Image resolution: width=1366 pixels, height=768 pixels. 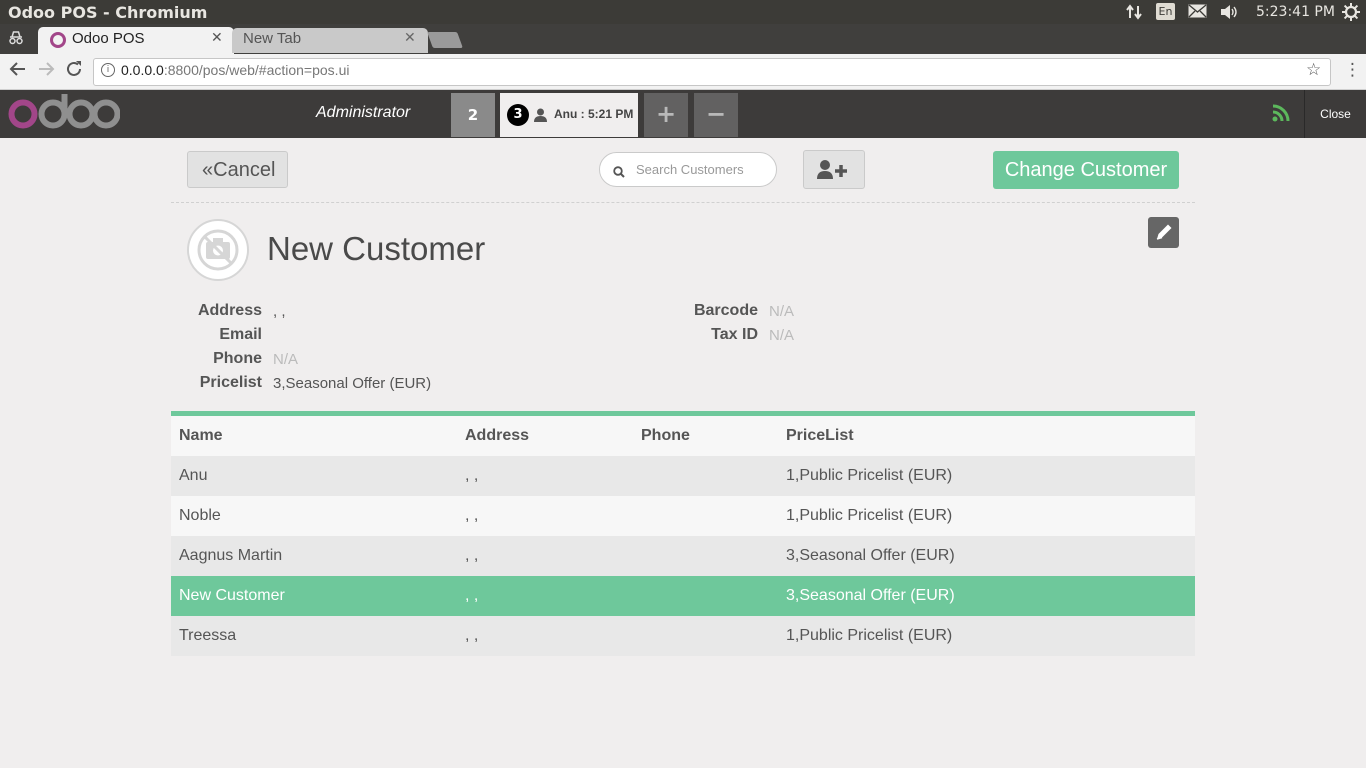 I want to click on phone-label: Phone, so click(x=237, y=358).